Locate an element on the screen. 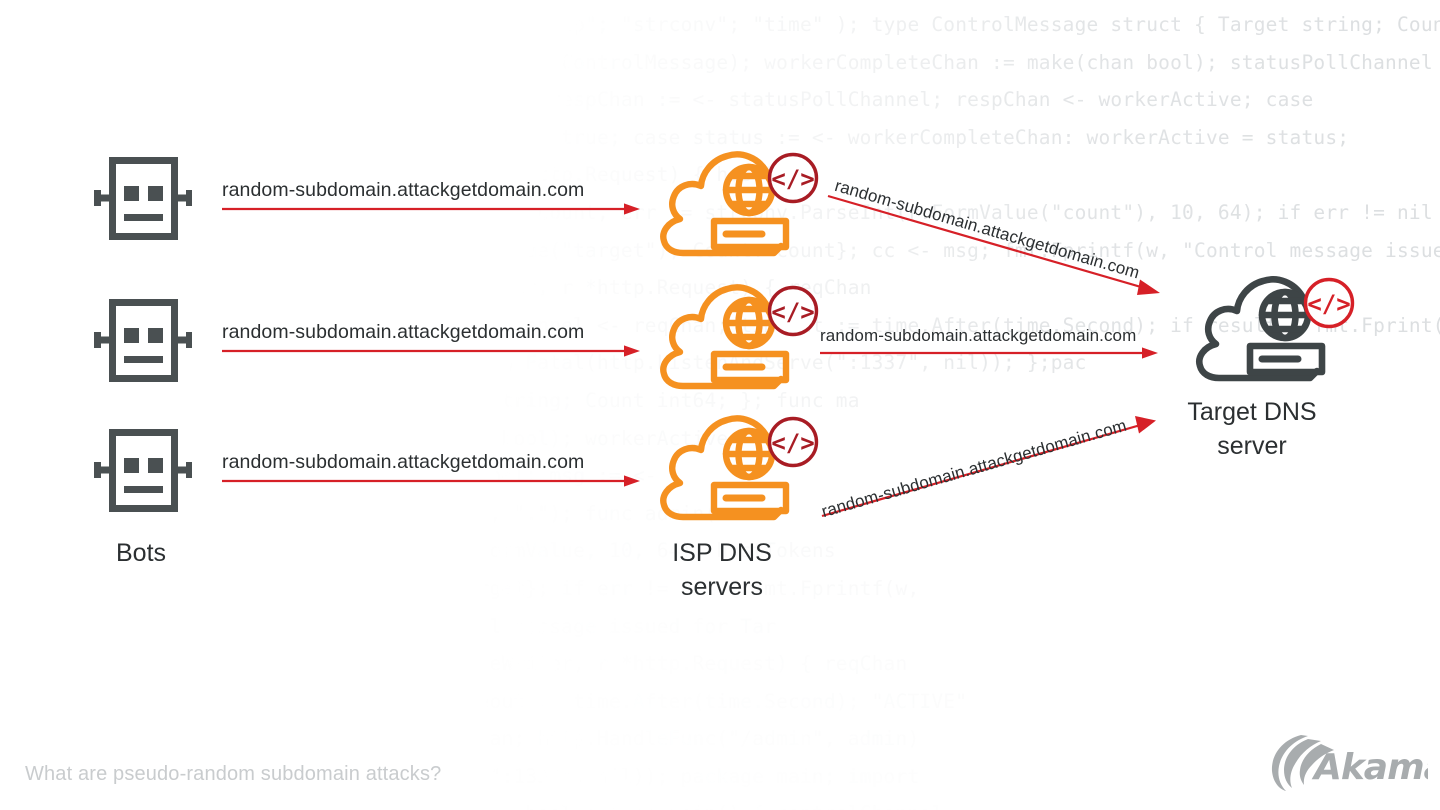 Image resolution: width=1440 pixels, height=810 pixels. flow-isp-1-to-target: random-subdomain.attackgetdomain.com is located at coordinates (997, 238).